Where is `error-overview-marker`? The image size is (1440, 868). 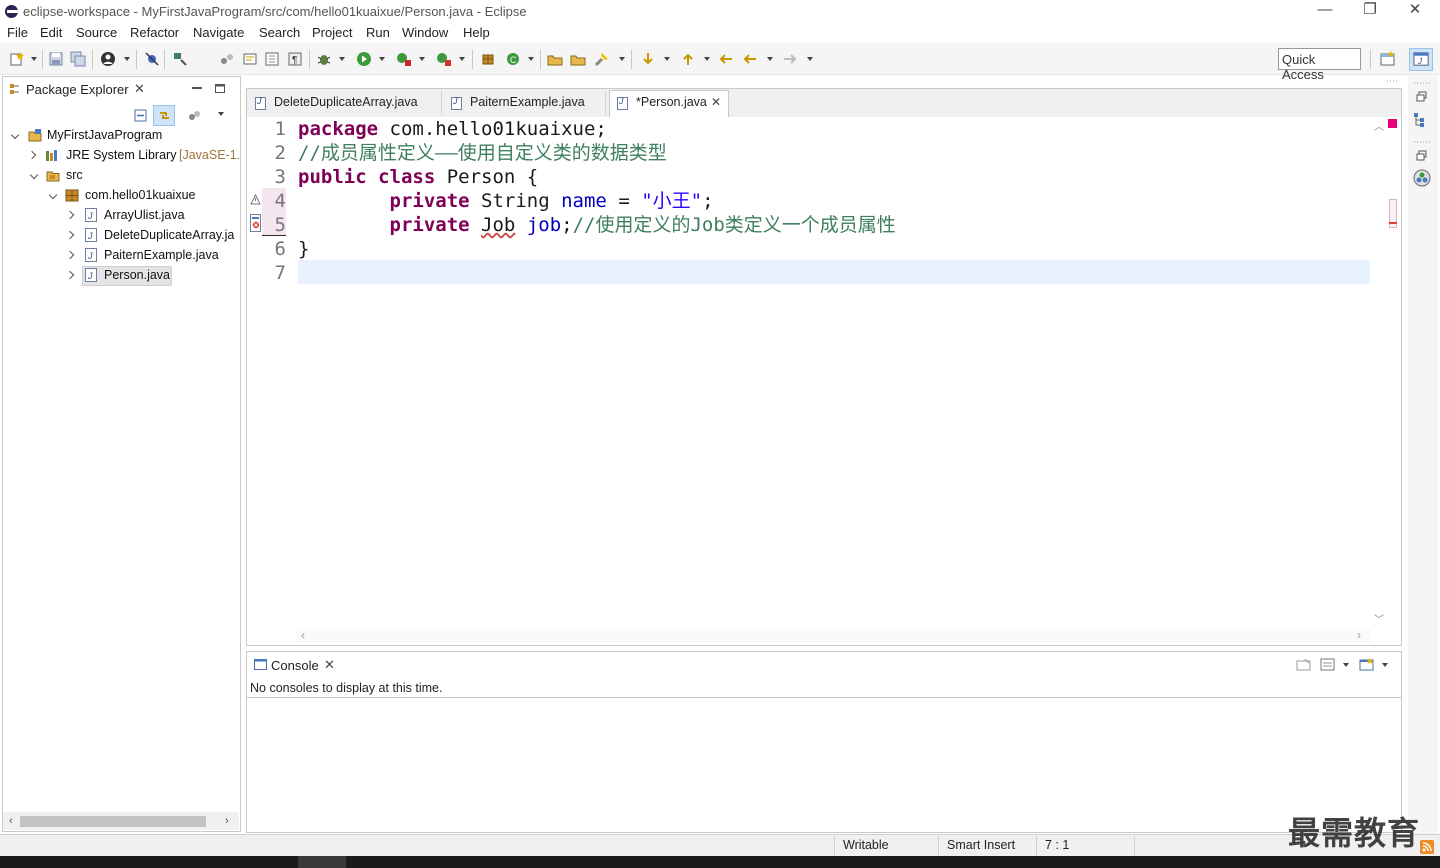 error-overview-marker is located at coordinates (1393, 223).